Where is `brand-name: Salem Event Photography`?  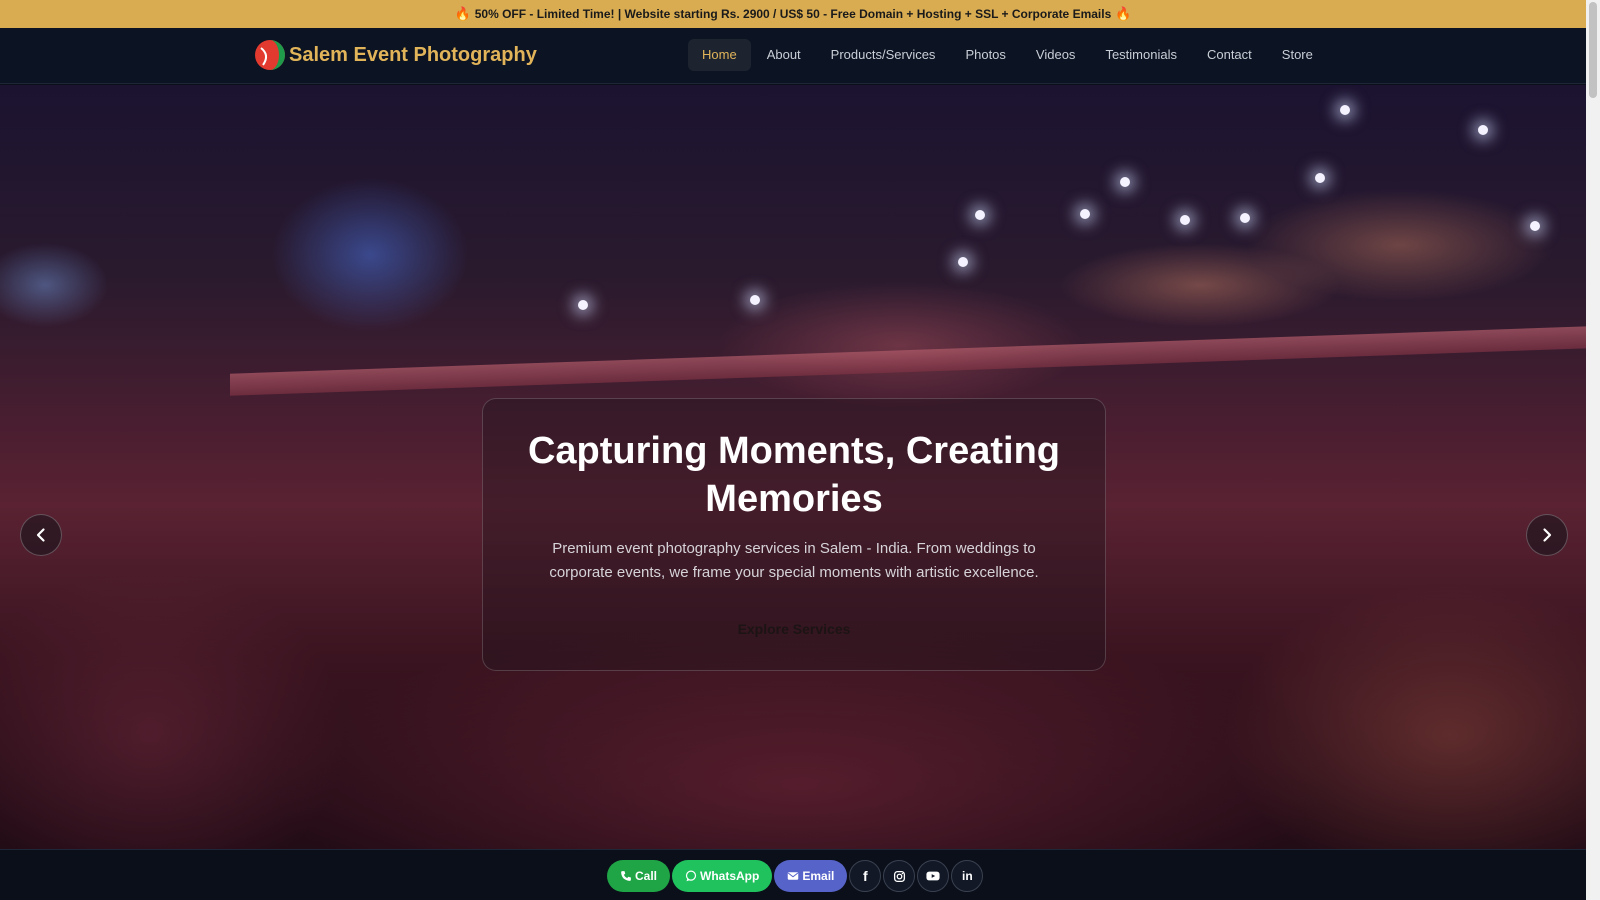 brand-name: Salem Event Photography is located at coordinates (413, 54).